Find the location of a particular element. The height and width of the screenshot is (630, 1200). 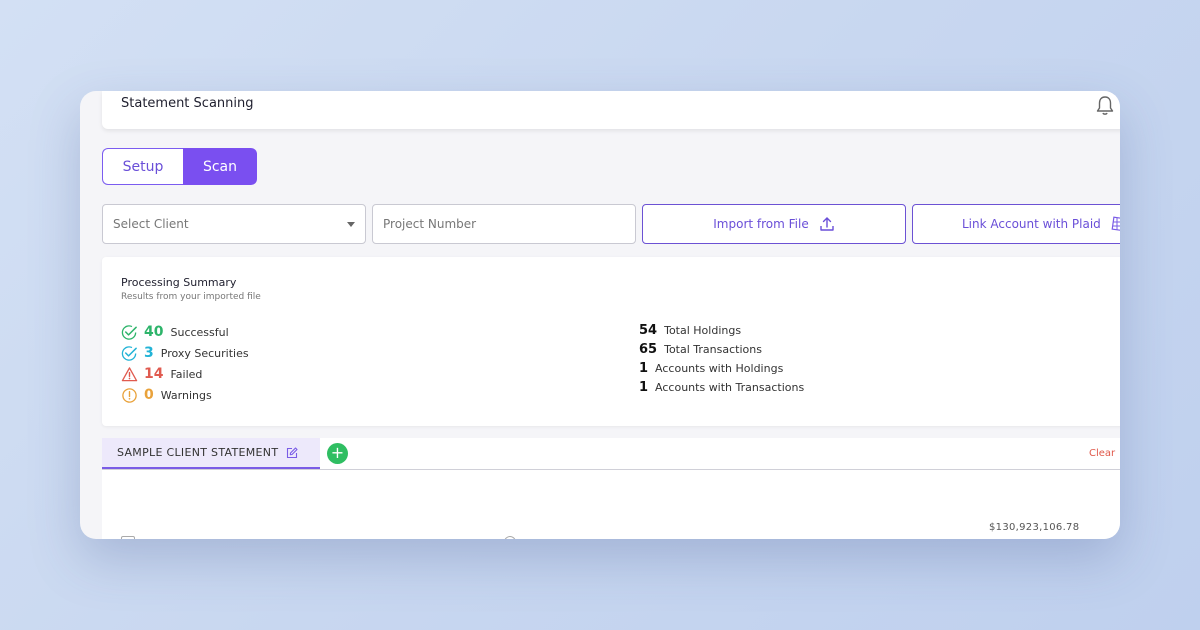

link-plaid-button: Link Account with Plaid is located at coordinates (1016, 224).